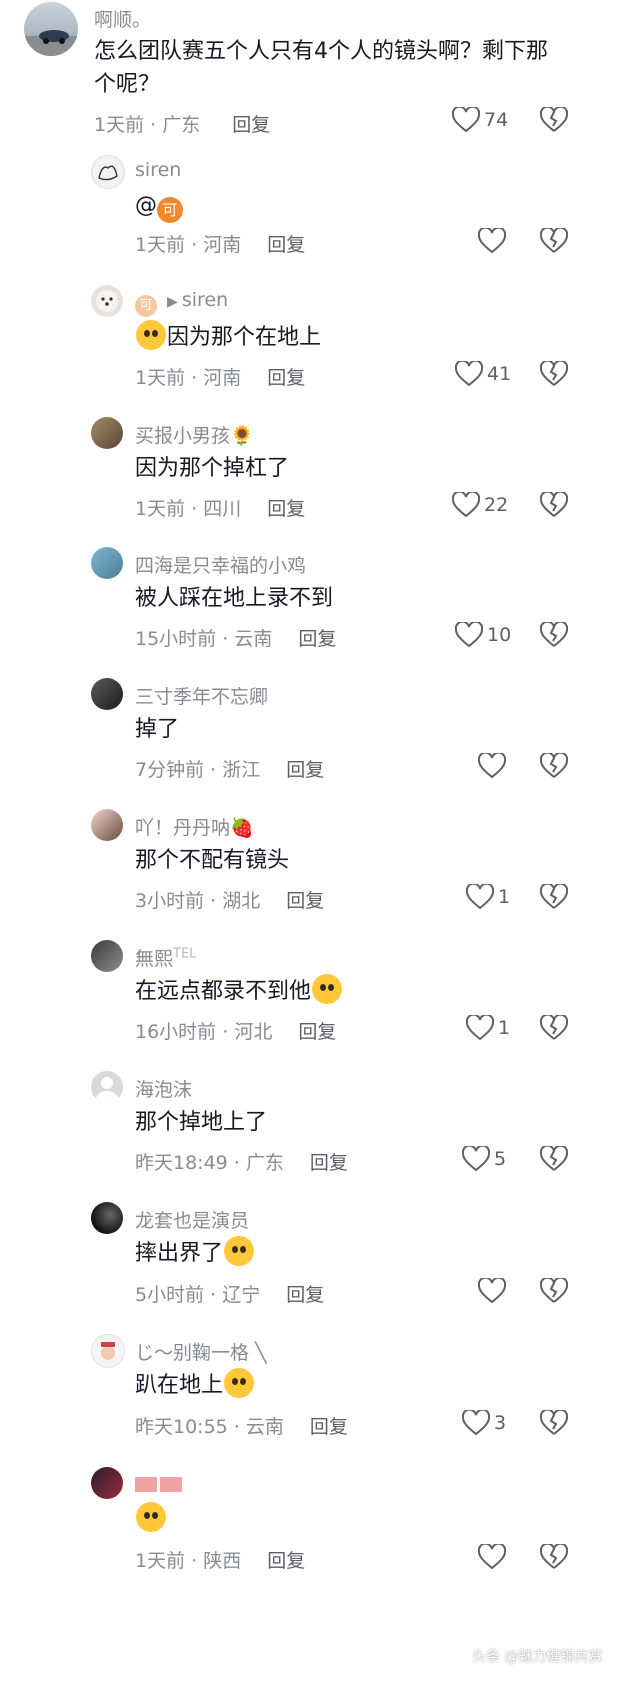 The image size is (640, 1687). What do you see at coordinates (239, 1251) in the screenshot?
I see `touched-emoji-icon` at bounding box center [239, 1251].